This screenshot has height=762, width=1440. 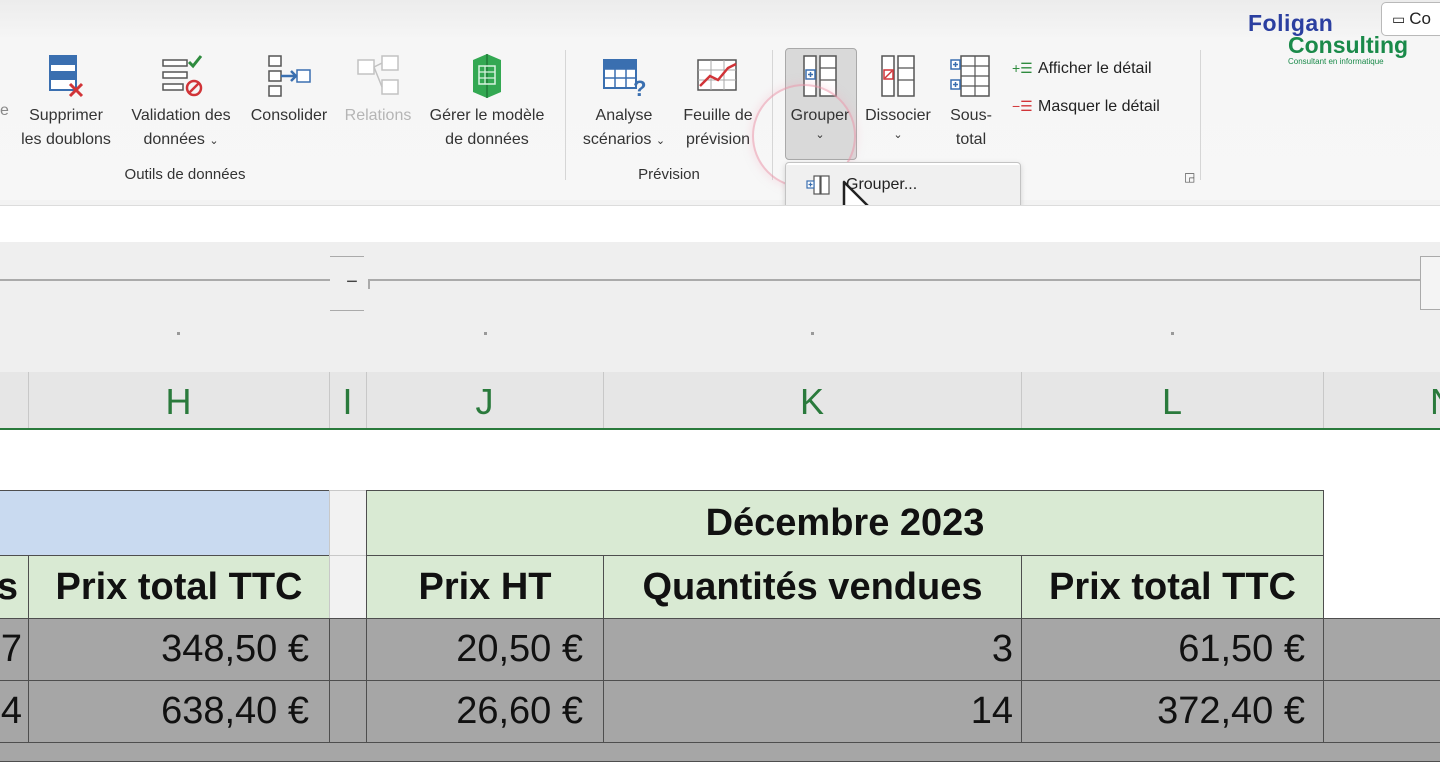 What do you see at coordinates (181, 102) in the screenshot?
I see `data-validation-button: Validation des données ⌄` at bounding box center [181, 102].